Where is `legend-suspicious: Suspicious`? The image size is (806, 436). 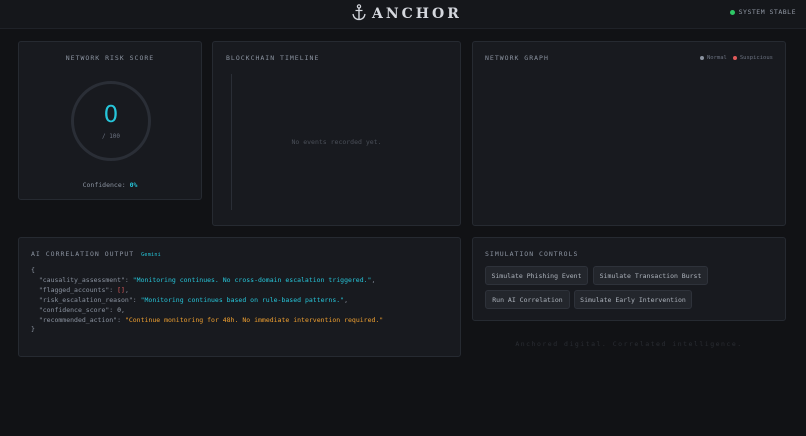 legend-suspicious: Suspicious is located at coordinates (752, 58).